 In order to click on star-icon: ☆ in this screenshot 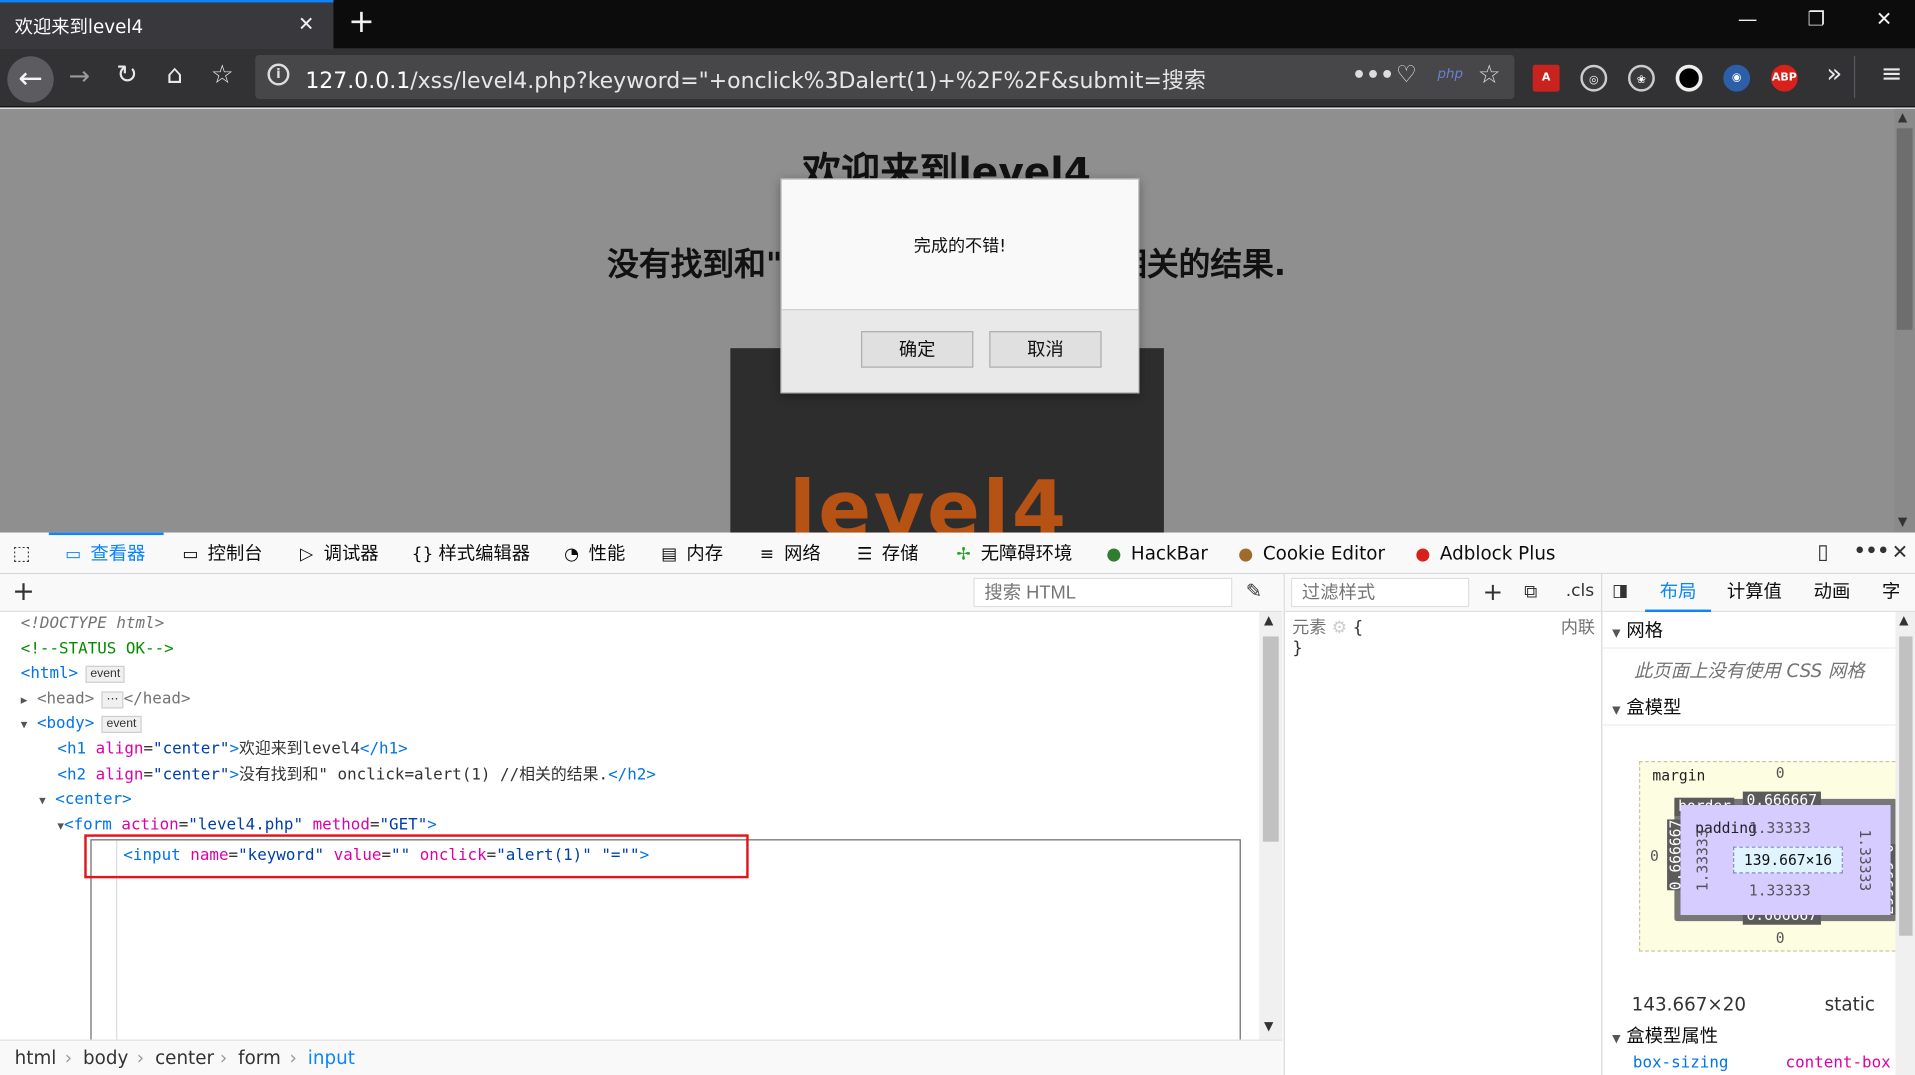, I will do `click(1489, 74)`.